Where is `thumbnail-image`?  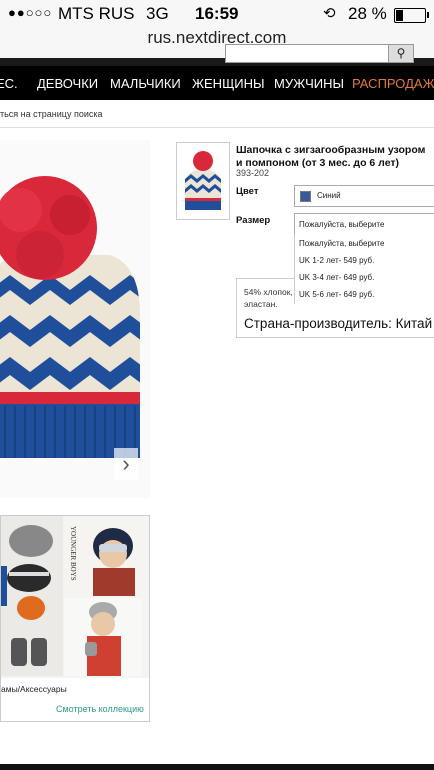
thumbnail-image is located at coordinates (203, 181).